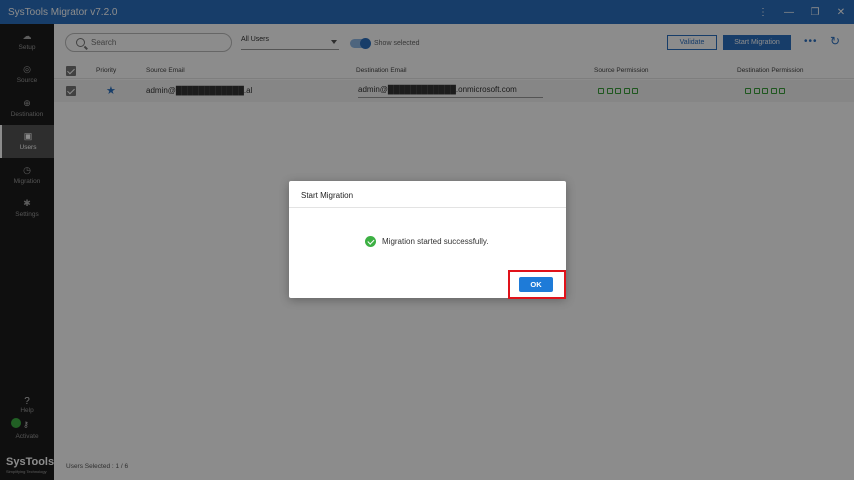 The image size is (854, 480). I want to click on dialog-divider, so click(427, 207).